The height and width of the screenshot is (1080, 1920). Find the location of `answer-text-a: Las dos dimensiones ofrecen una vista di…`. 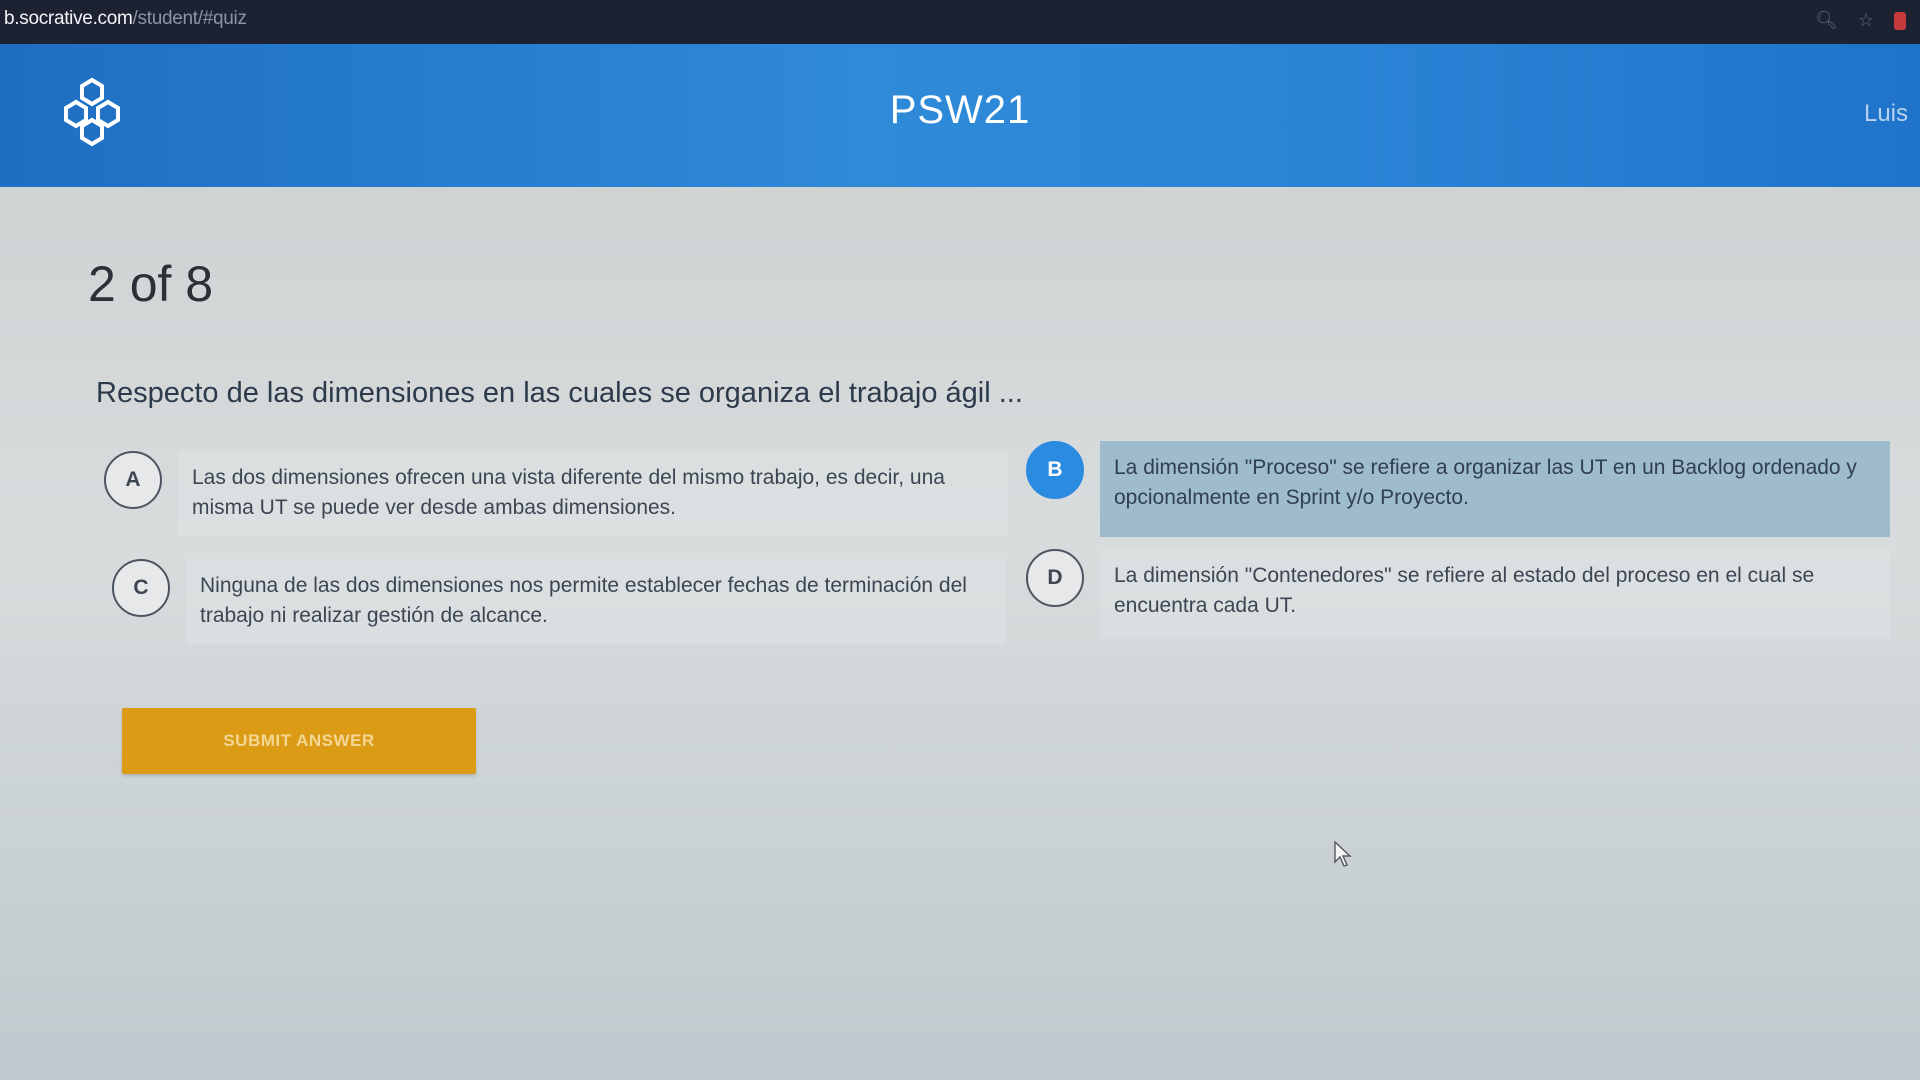

answer-text-a: Las dos dimensiones ofrecen una vista di… is located at coordinates (593, 493).